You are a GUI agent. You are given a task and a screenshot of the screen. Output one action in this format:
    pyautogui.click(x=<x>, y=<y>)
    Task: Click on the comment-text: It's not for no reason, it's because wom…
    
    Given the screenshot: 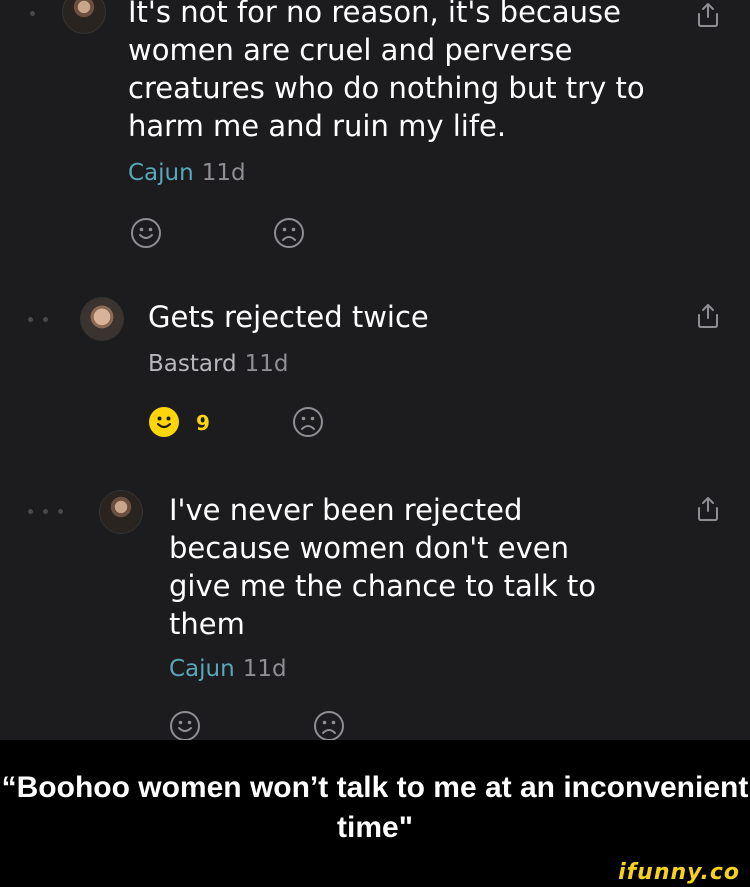 What is the action you would take?
    pyautogui.click(x=386, y=71)
    